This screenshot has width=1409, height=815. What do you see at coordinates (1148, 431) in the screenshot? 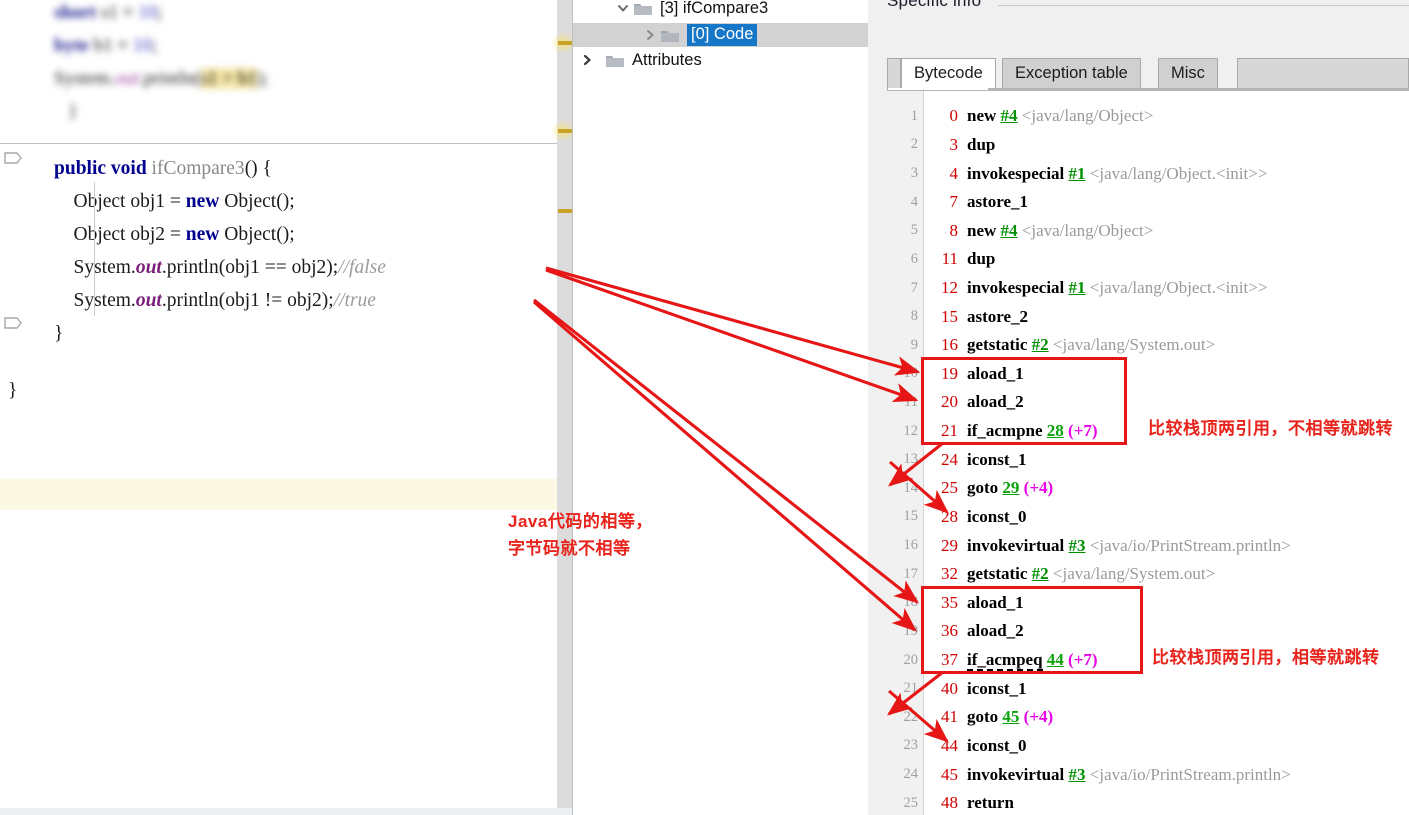
I see `bytecode-row: 12 21 if_acmpne 28 (+7)` at bounding box center [1148, 431].